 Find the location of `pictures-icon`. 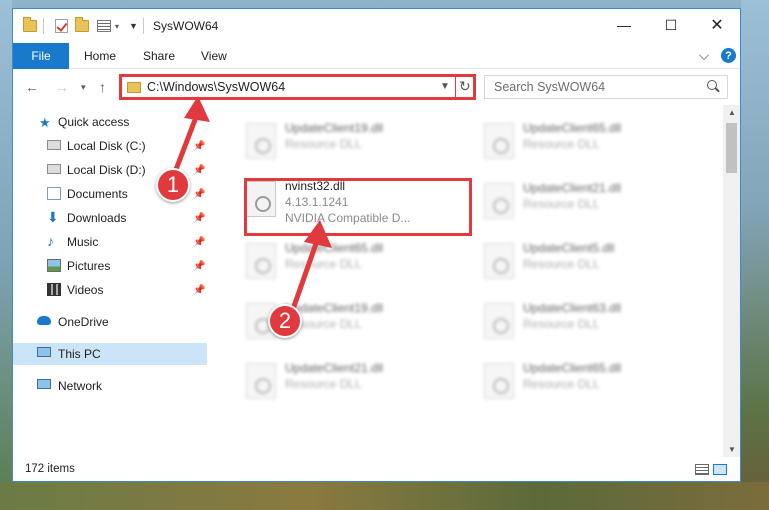

pictures-icon is located at coordinates (54, 265).